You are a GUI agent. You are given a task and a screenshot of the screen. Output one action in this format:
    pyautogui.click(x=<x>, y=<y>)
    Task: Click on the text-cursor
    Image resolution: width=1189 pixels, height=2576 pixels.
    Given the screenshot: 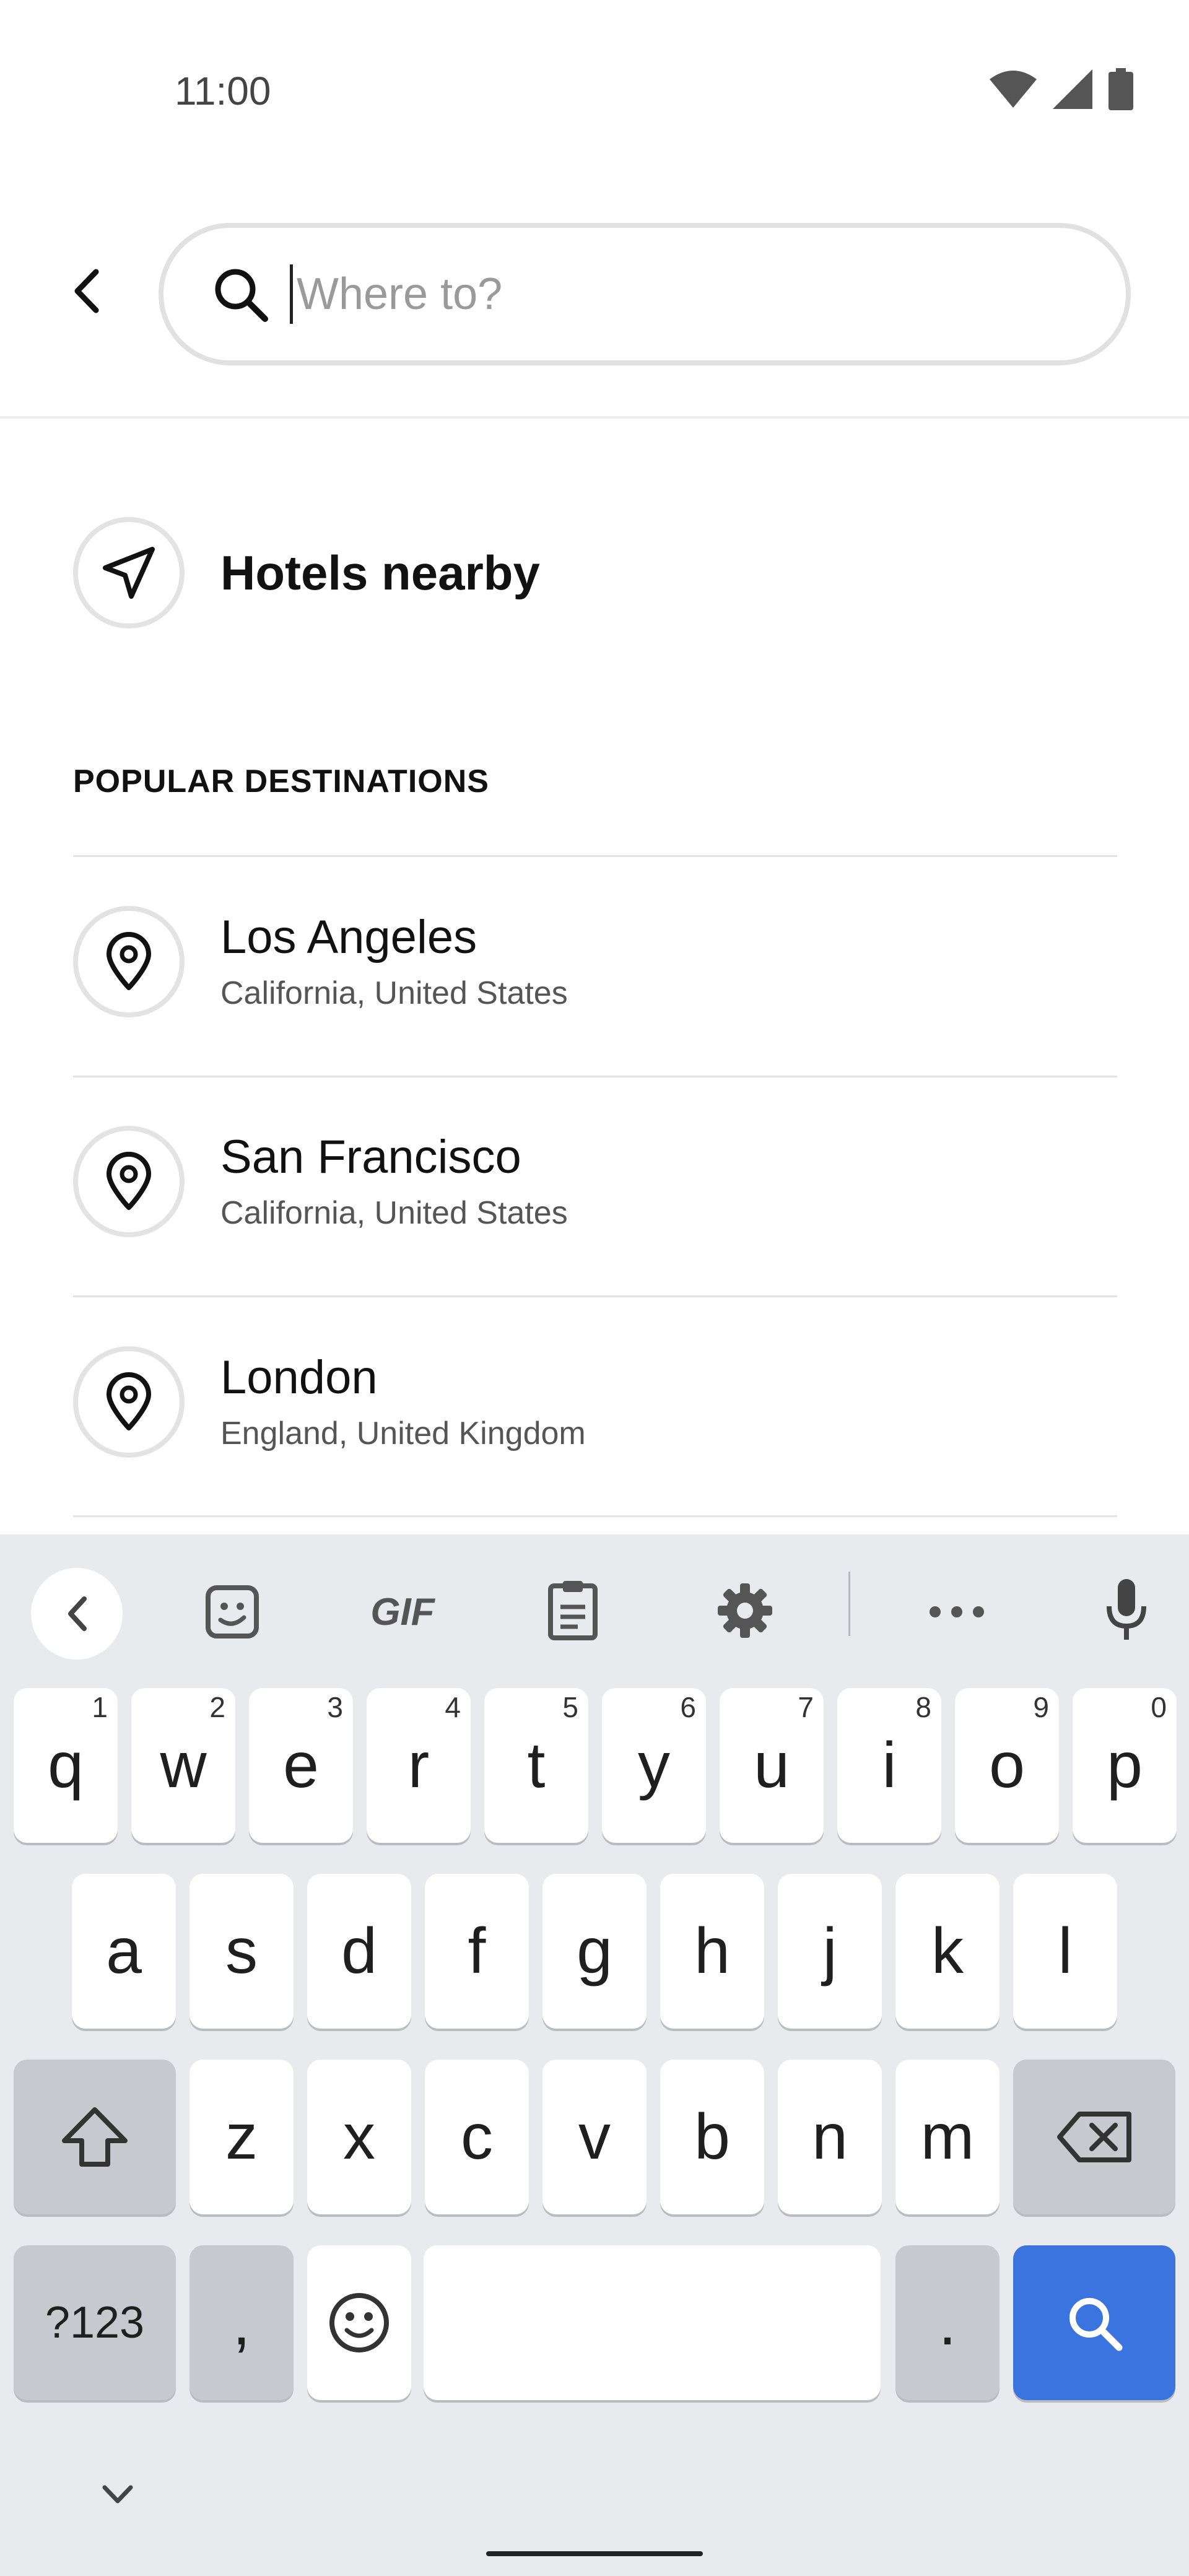 What is the action you would take?
    pyautogui.click(x=291, y=294)
    